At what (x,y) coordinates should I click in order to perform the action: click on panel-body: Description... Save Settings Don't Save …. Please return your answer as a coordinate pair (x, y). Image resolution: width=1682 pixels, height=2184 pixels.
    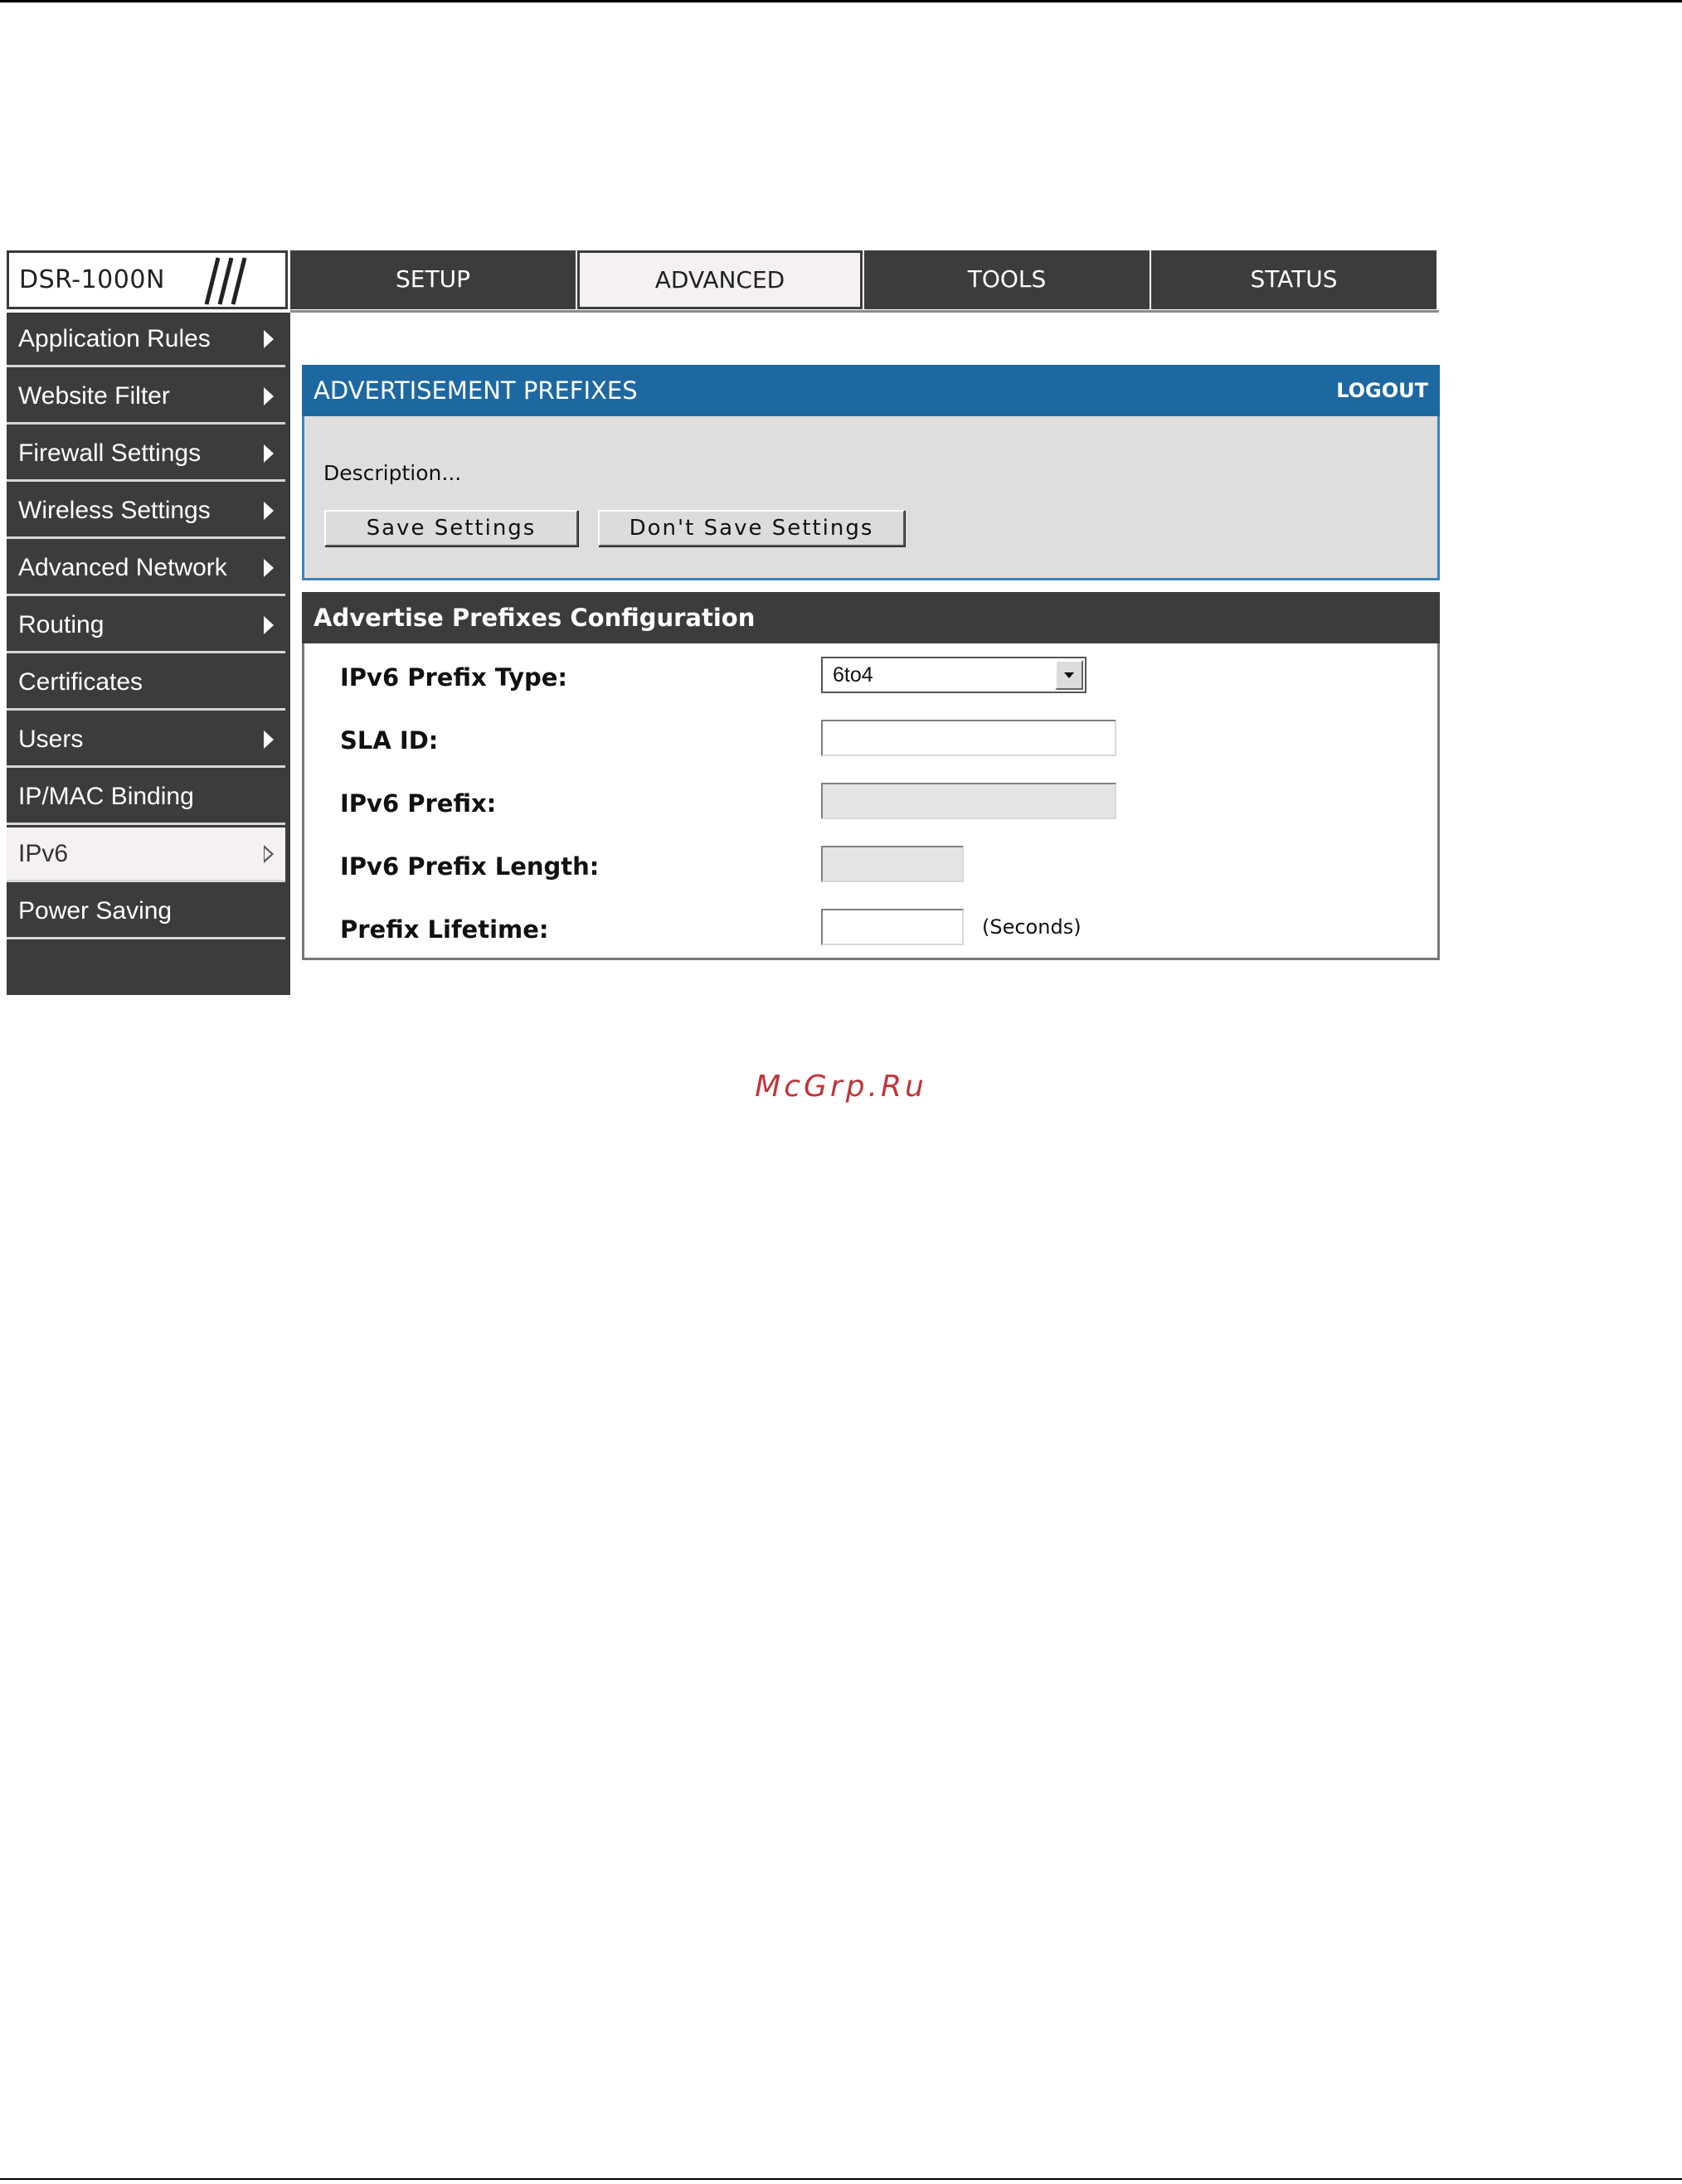
    Looking at the image, I should click on (871, 498).